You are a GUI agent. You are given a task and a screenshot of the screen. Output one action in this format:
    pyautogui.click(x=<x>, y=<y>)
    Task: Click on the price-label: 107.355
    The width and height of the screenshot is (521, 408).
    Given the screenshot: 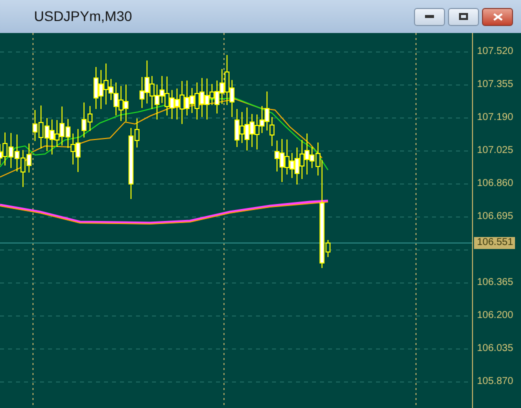 What is the action you would take?
    pyautogui.click(x=495, y=85)
    